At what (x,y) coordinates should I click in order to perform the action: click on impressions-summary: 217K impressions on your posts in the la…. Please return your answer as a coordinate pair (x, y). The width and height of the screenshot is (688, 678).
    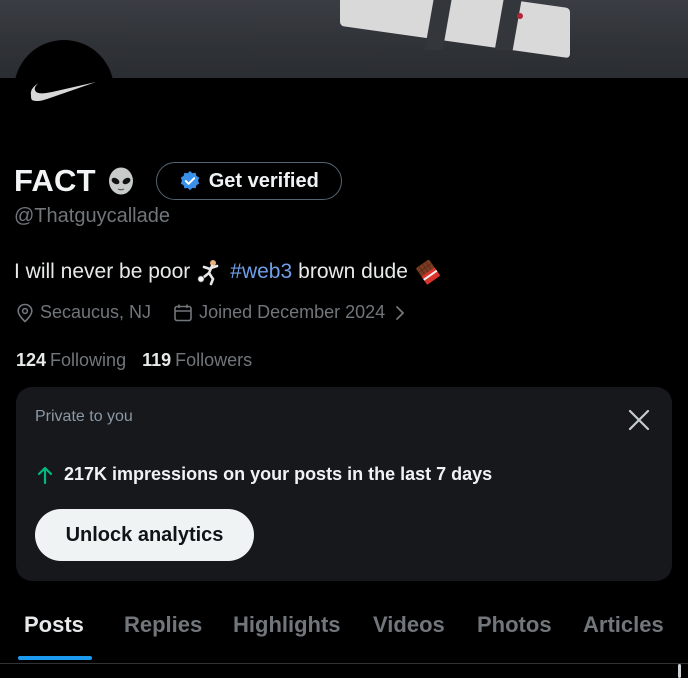
    Looking at the image, I should click on (264, 474).